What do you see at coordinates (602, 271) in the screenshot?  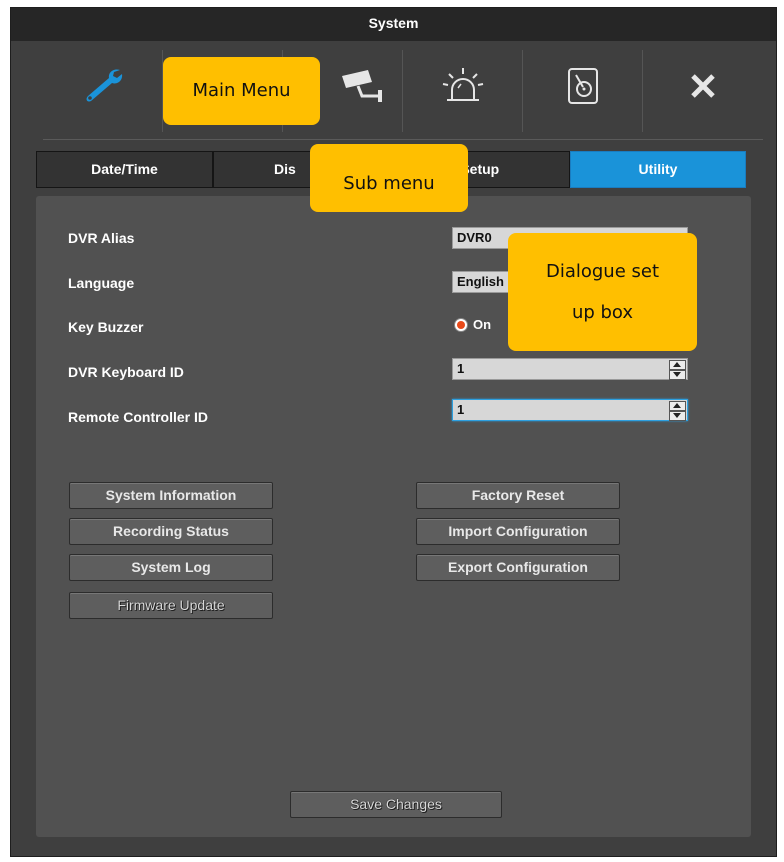 I see `dialogue-callout-line1: Dialogue set` at bounding box center [602, 271].